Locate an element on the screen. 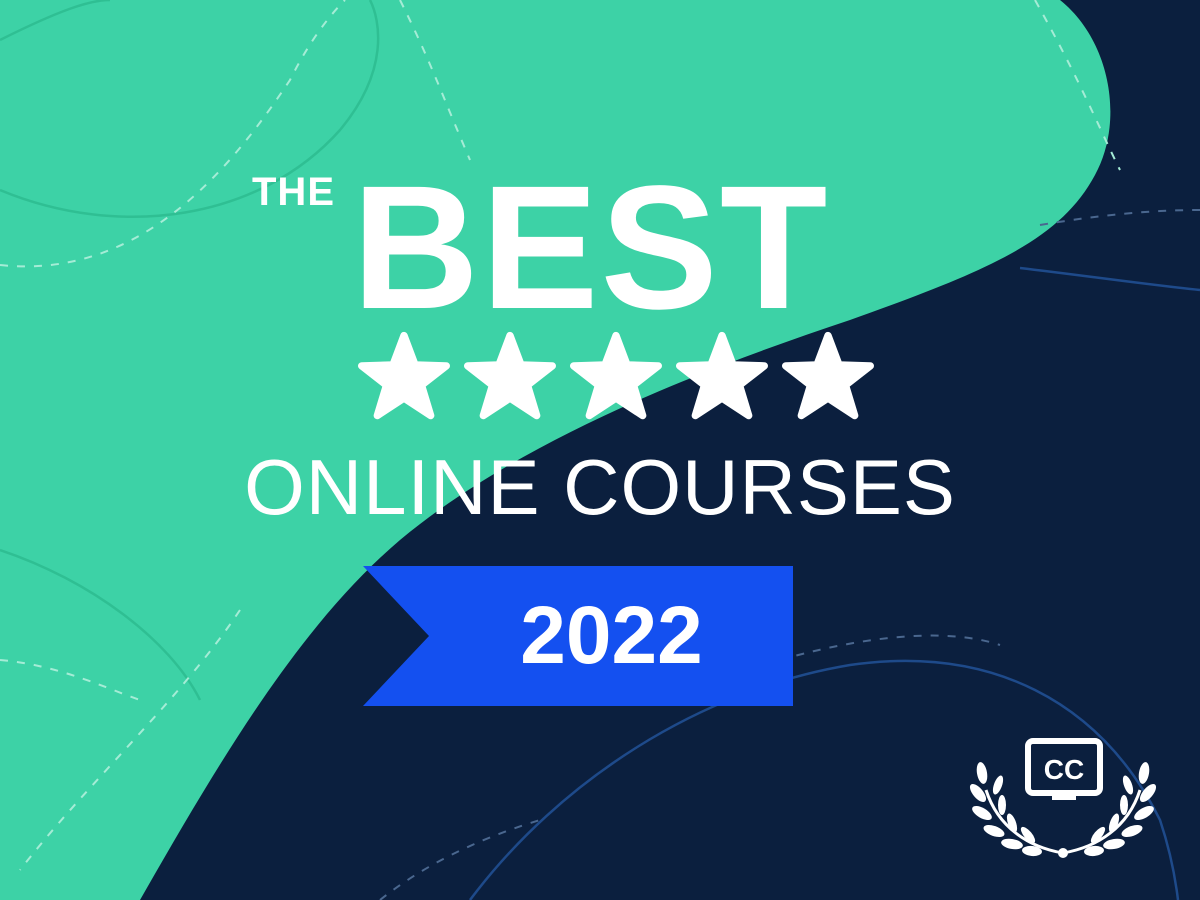 The image size is (1200, 900). headline-subtitle: ONLINE COURSES is located at coordinates (600, 487).